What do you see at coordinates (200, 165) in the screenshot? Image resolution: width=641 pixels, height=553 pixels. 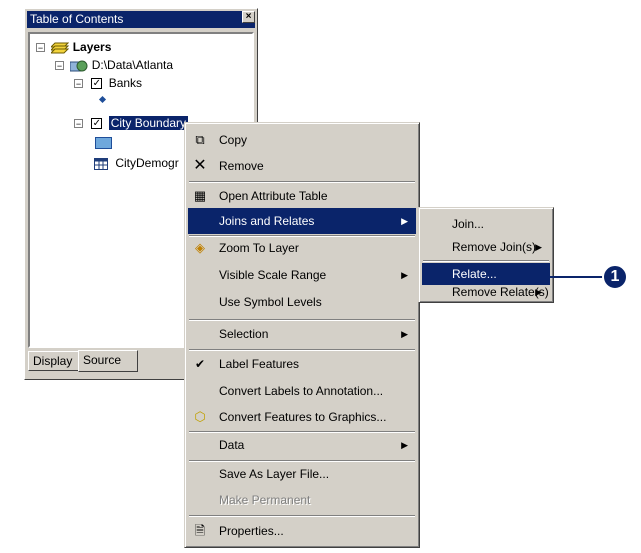 I see `remove-icon: ✕` at bounding box center [200, 165].